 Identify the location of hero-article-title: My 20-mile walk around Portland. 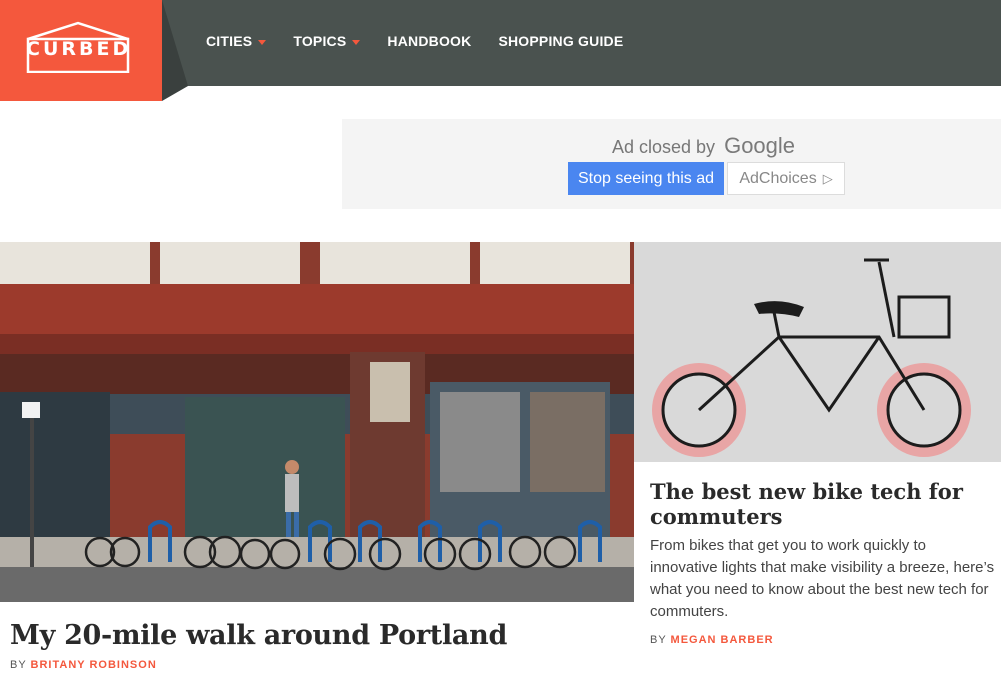
(258, 635).